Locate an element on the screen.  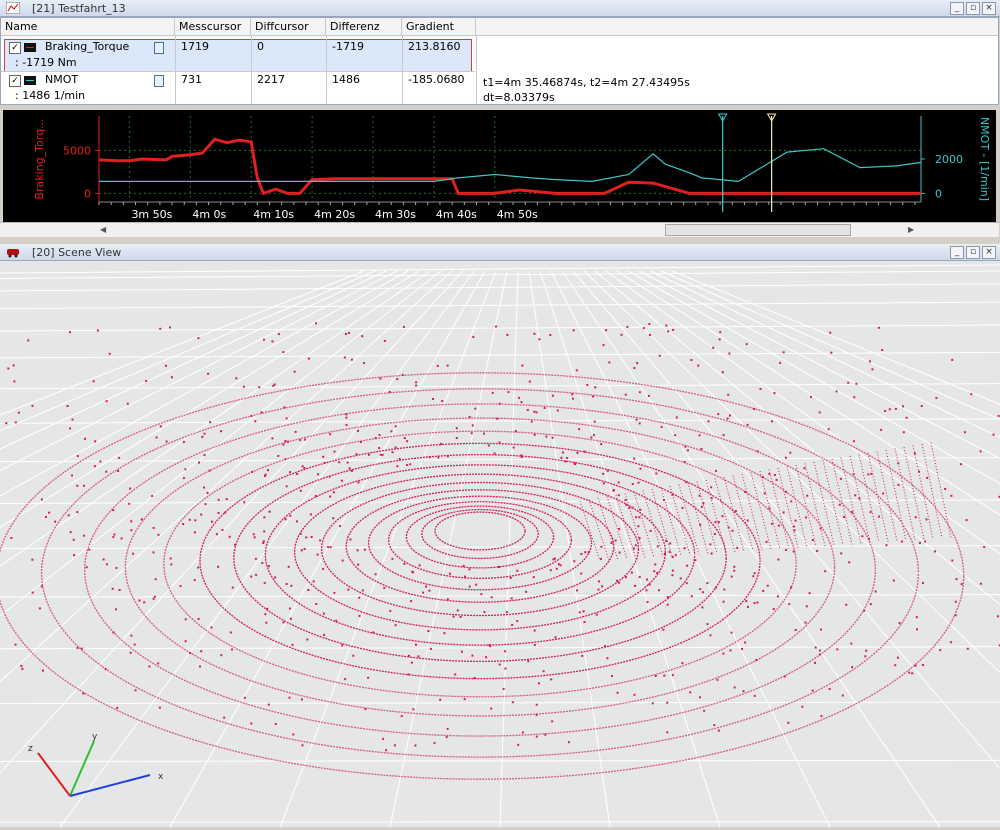
chart-horizontal-scrollbar: ◀ ▶ is located at coordinates (499, 229).